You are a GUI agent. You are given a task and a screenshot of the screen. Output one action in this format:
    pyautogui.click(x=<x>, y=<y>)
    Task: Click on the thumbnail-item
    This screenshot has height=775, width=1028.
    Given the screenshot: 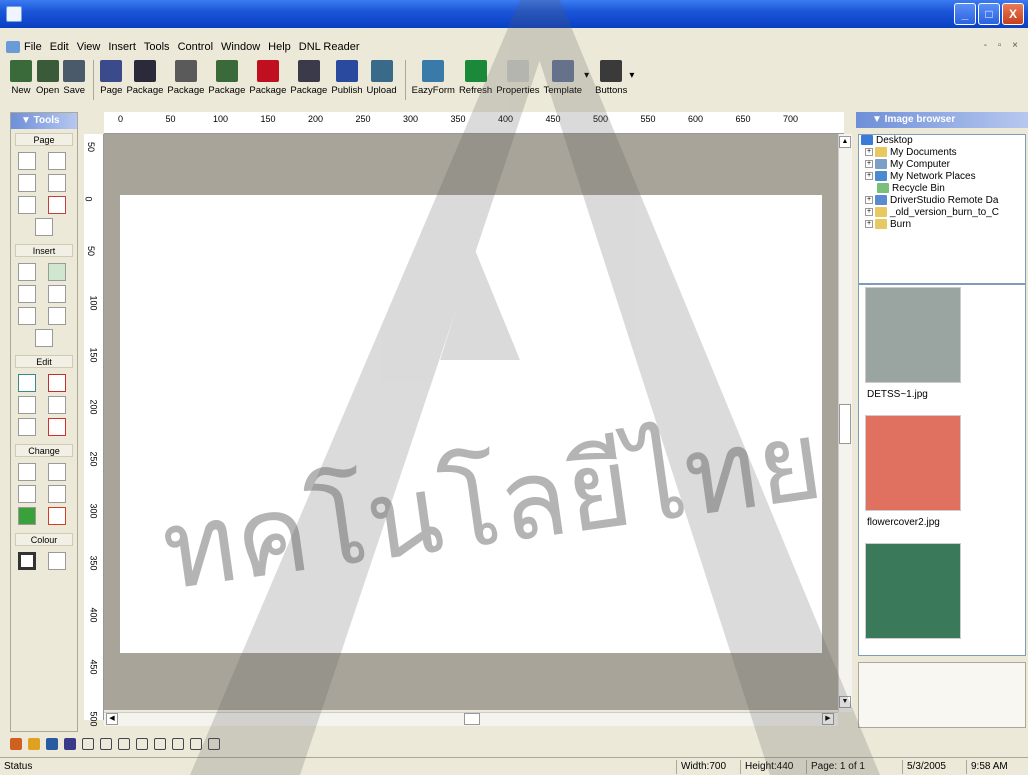 What is the action you would take?
    pyautogui.click(x=913, y=594)
    